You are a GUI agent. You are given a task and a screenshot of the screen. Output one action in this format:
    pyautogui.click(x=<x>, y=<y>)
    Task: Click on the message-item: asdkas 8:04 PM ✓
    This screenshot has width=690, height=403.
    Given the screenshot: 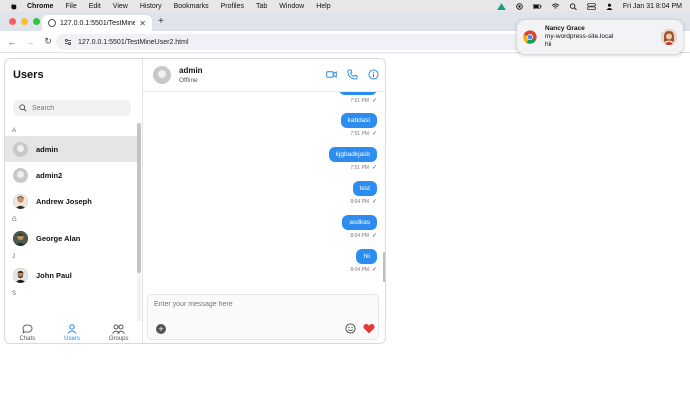 What is the action you would take?
    pyautogui.click(x=359, y=227)
    